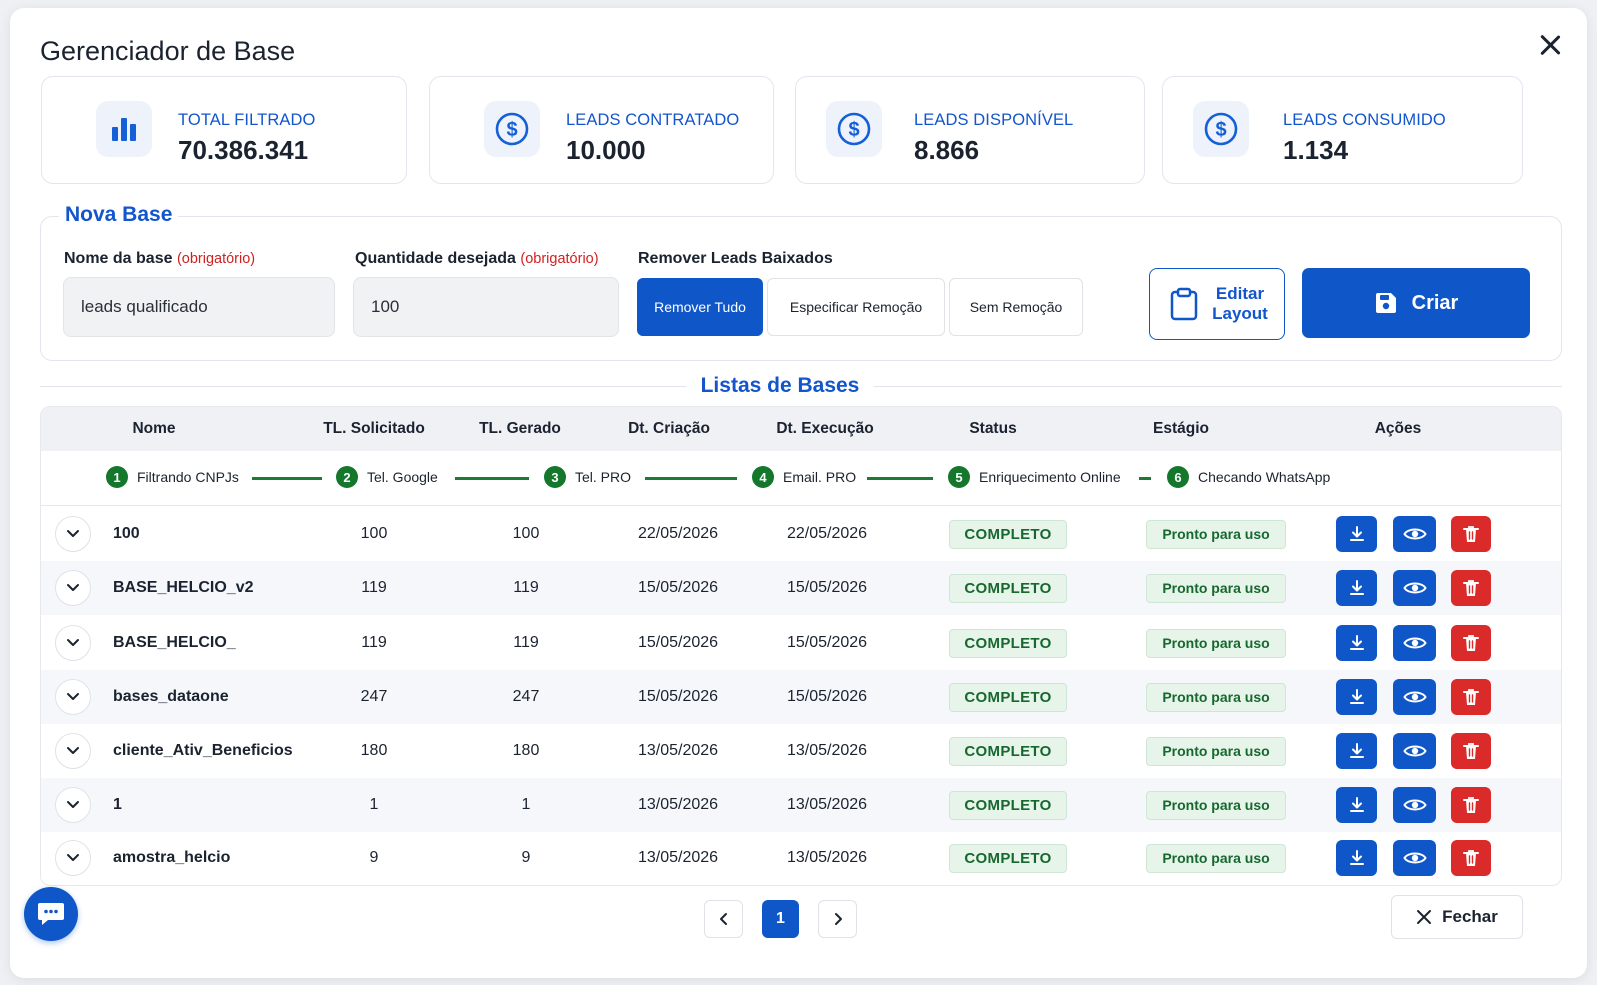  Describe the element at coordinates (780, 385) in the screenshot. I see `listas-de-bases-title: Listas de Bases` at that location.